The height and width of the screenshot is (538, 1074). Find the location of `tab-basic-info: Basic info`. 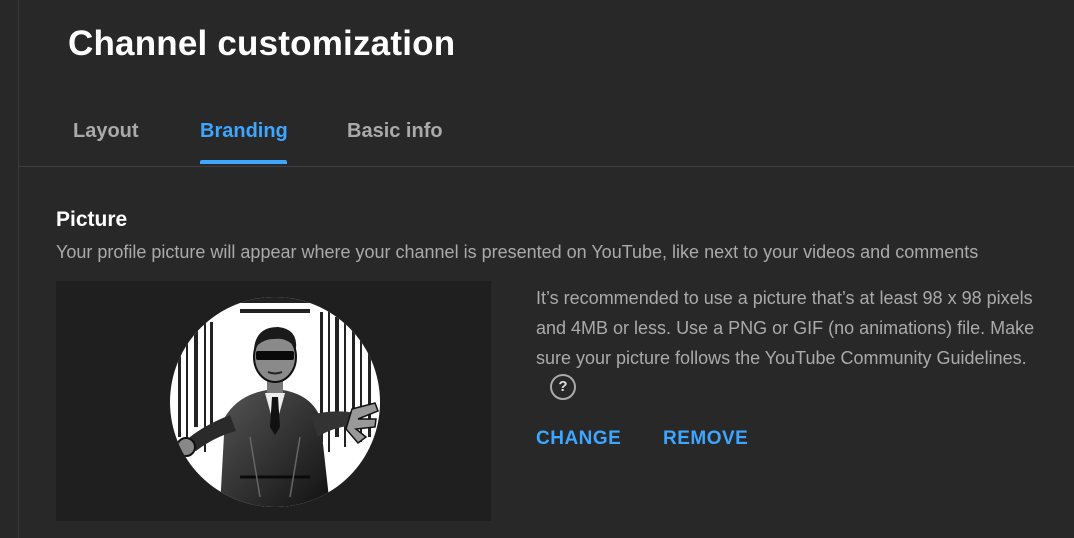

tab-basic-info: Basic info is located at coordinates (395, 131).